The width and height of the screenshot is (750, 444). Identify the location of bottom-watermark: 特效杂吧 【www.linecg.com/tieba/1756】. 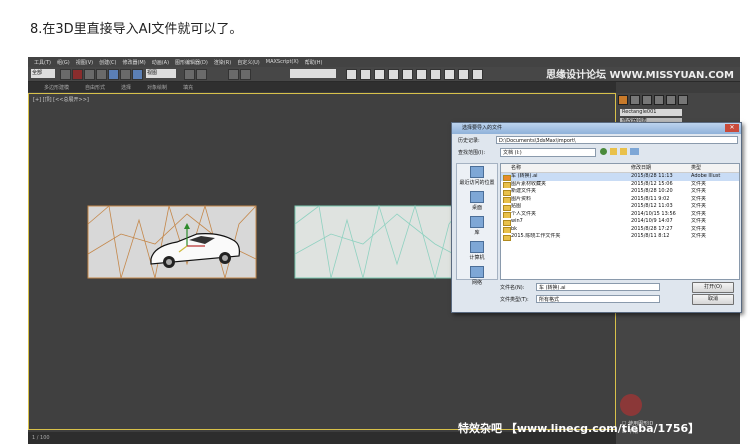
(579, 428).